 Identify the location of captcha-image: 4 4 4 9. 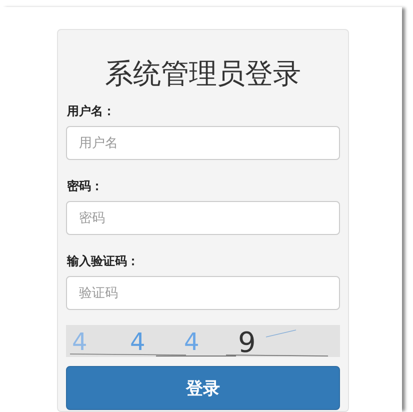
(203, 341).